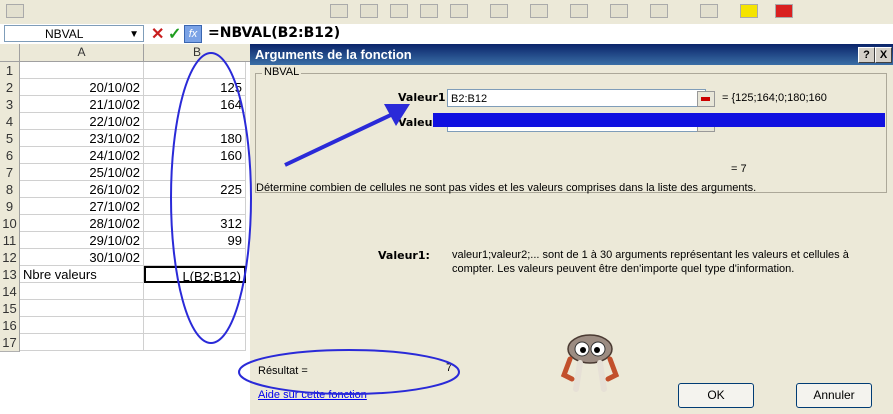  What do you see at coordinates (590, 363) in the screenshot?
I see `office-assistant-icon` at bounding box center [590, 363].